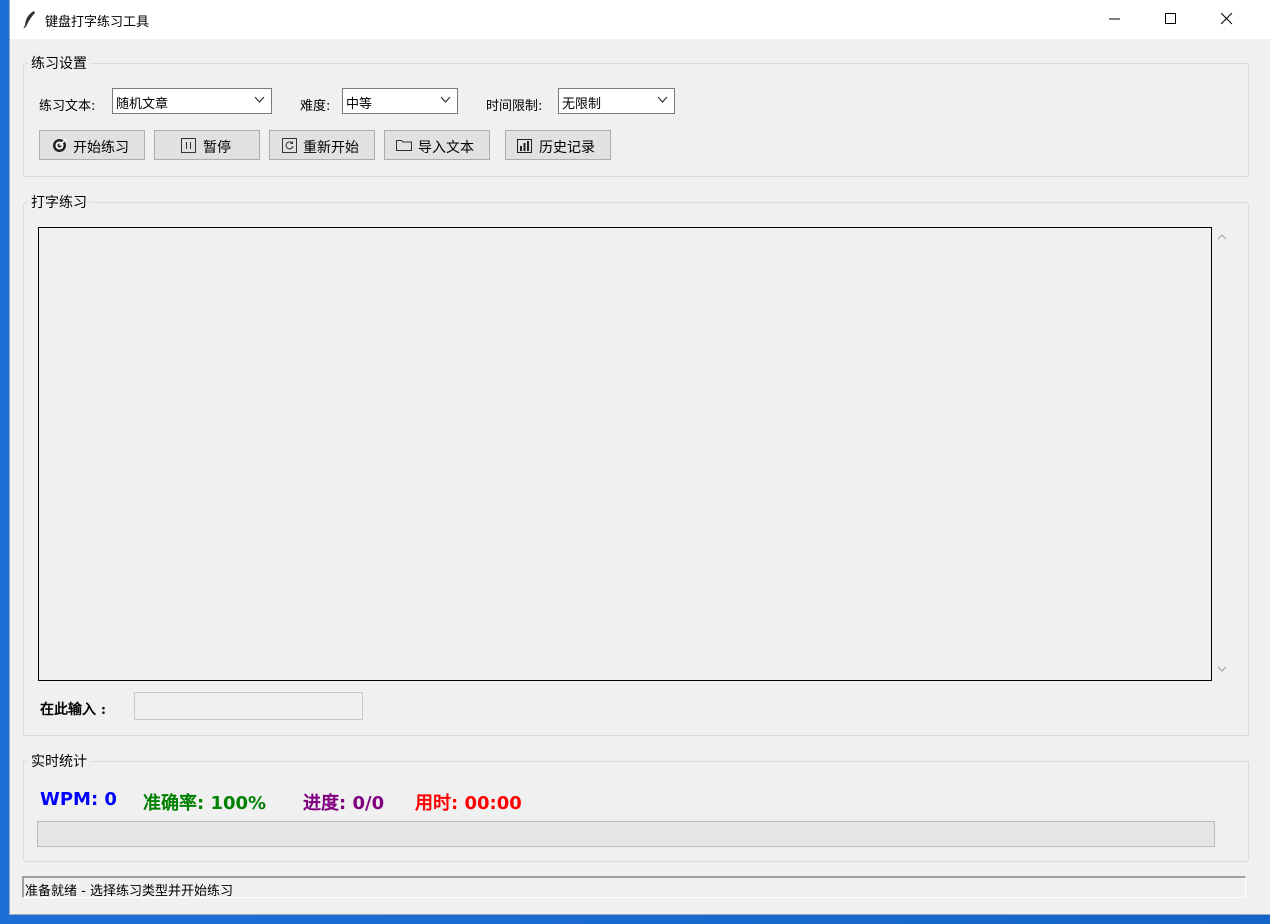  Describe the element at coordinates (59, 203) in the screenshot. I see `practice-group-label: 打字练习` at that location.